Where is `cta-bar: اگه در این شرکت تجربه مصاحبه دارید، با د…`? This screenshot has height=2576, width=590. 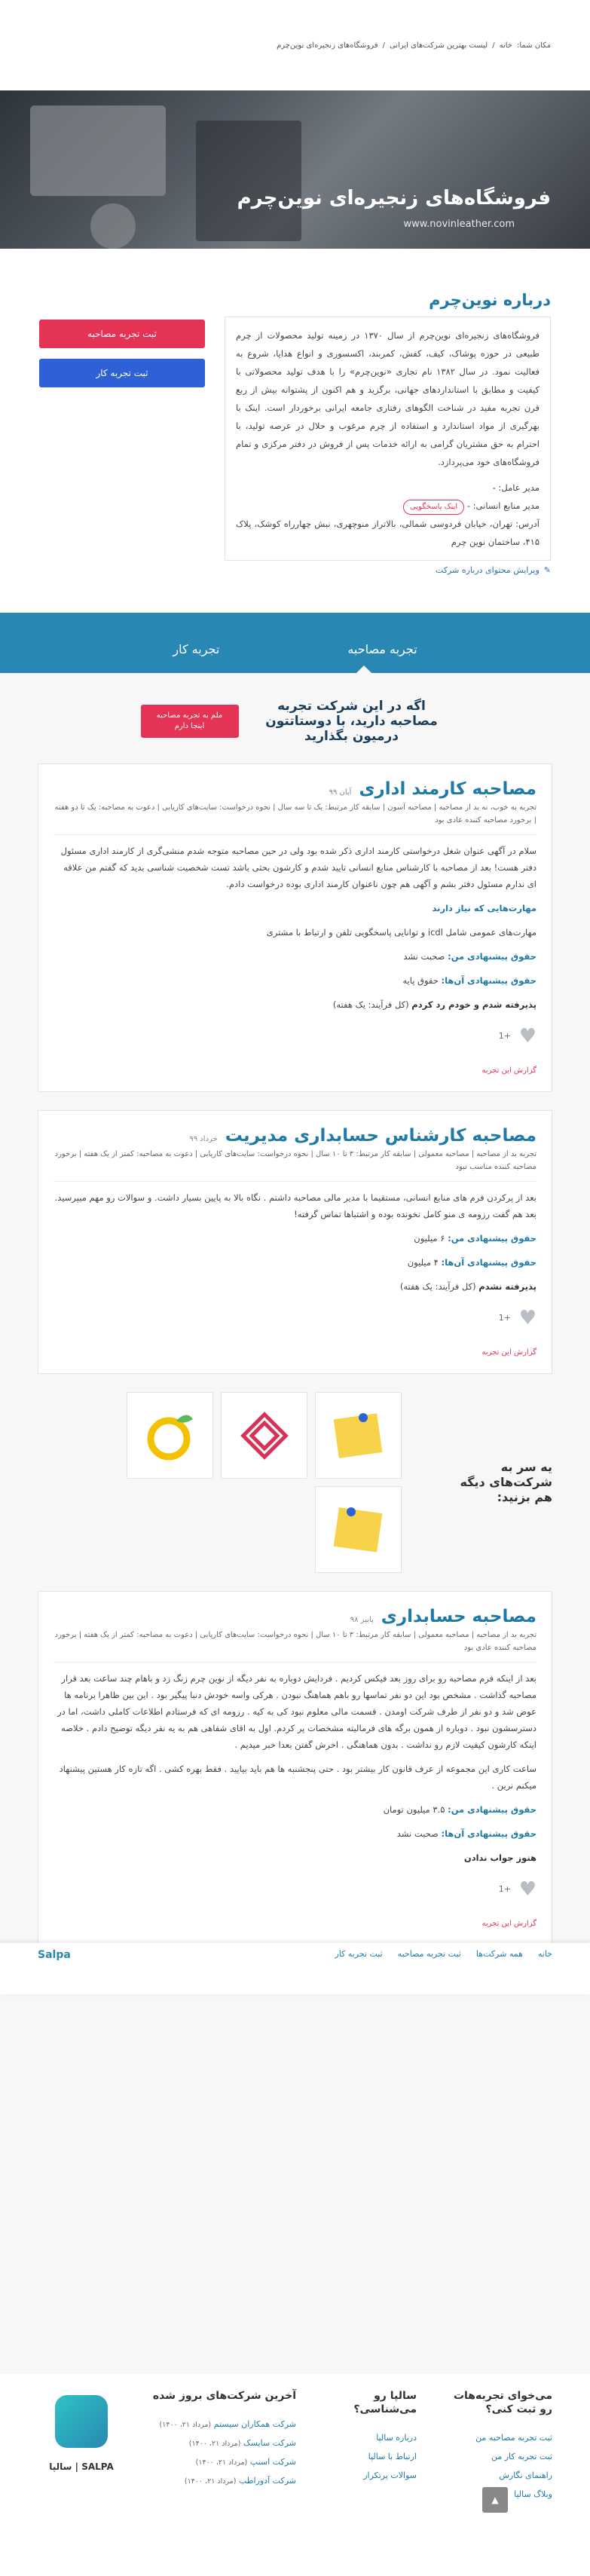
cta-bar: اگه در این شرکت تجربه مصاحبه دارید، با د… is located at coordinates (295, 718).